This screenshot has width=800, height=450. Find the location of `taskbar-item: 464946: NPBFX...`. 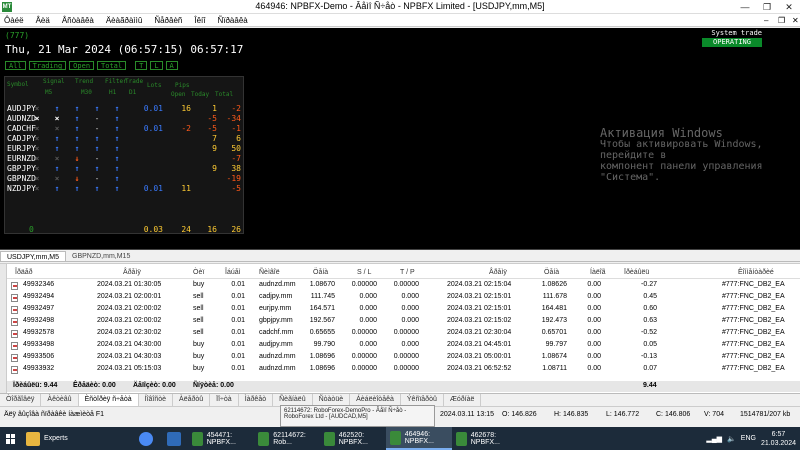

taskbar-item: 464946: NPBFX... is located at coordinates (419, 438).